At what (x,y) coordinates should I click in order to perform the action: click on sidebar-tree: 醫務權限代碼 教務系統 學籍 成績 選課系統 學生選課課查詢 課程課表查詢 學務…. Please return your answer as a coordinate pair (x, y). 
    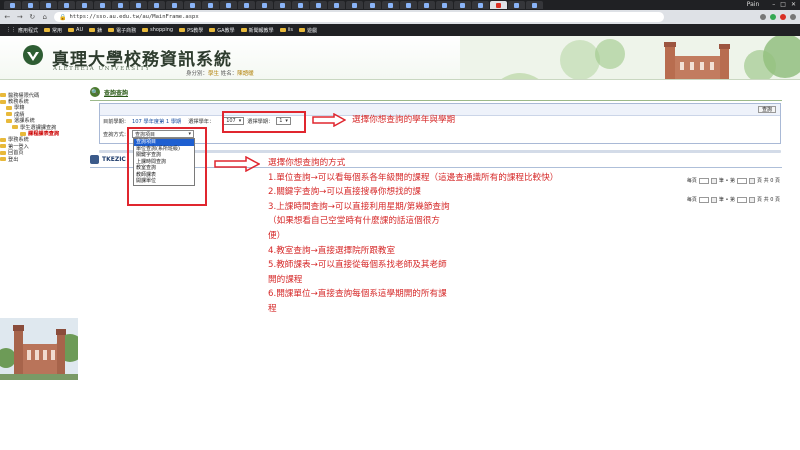
    Looking at the image, I should click on (39, 242).